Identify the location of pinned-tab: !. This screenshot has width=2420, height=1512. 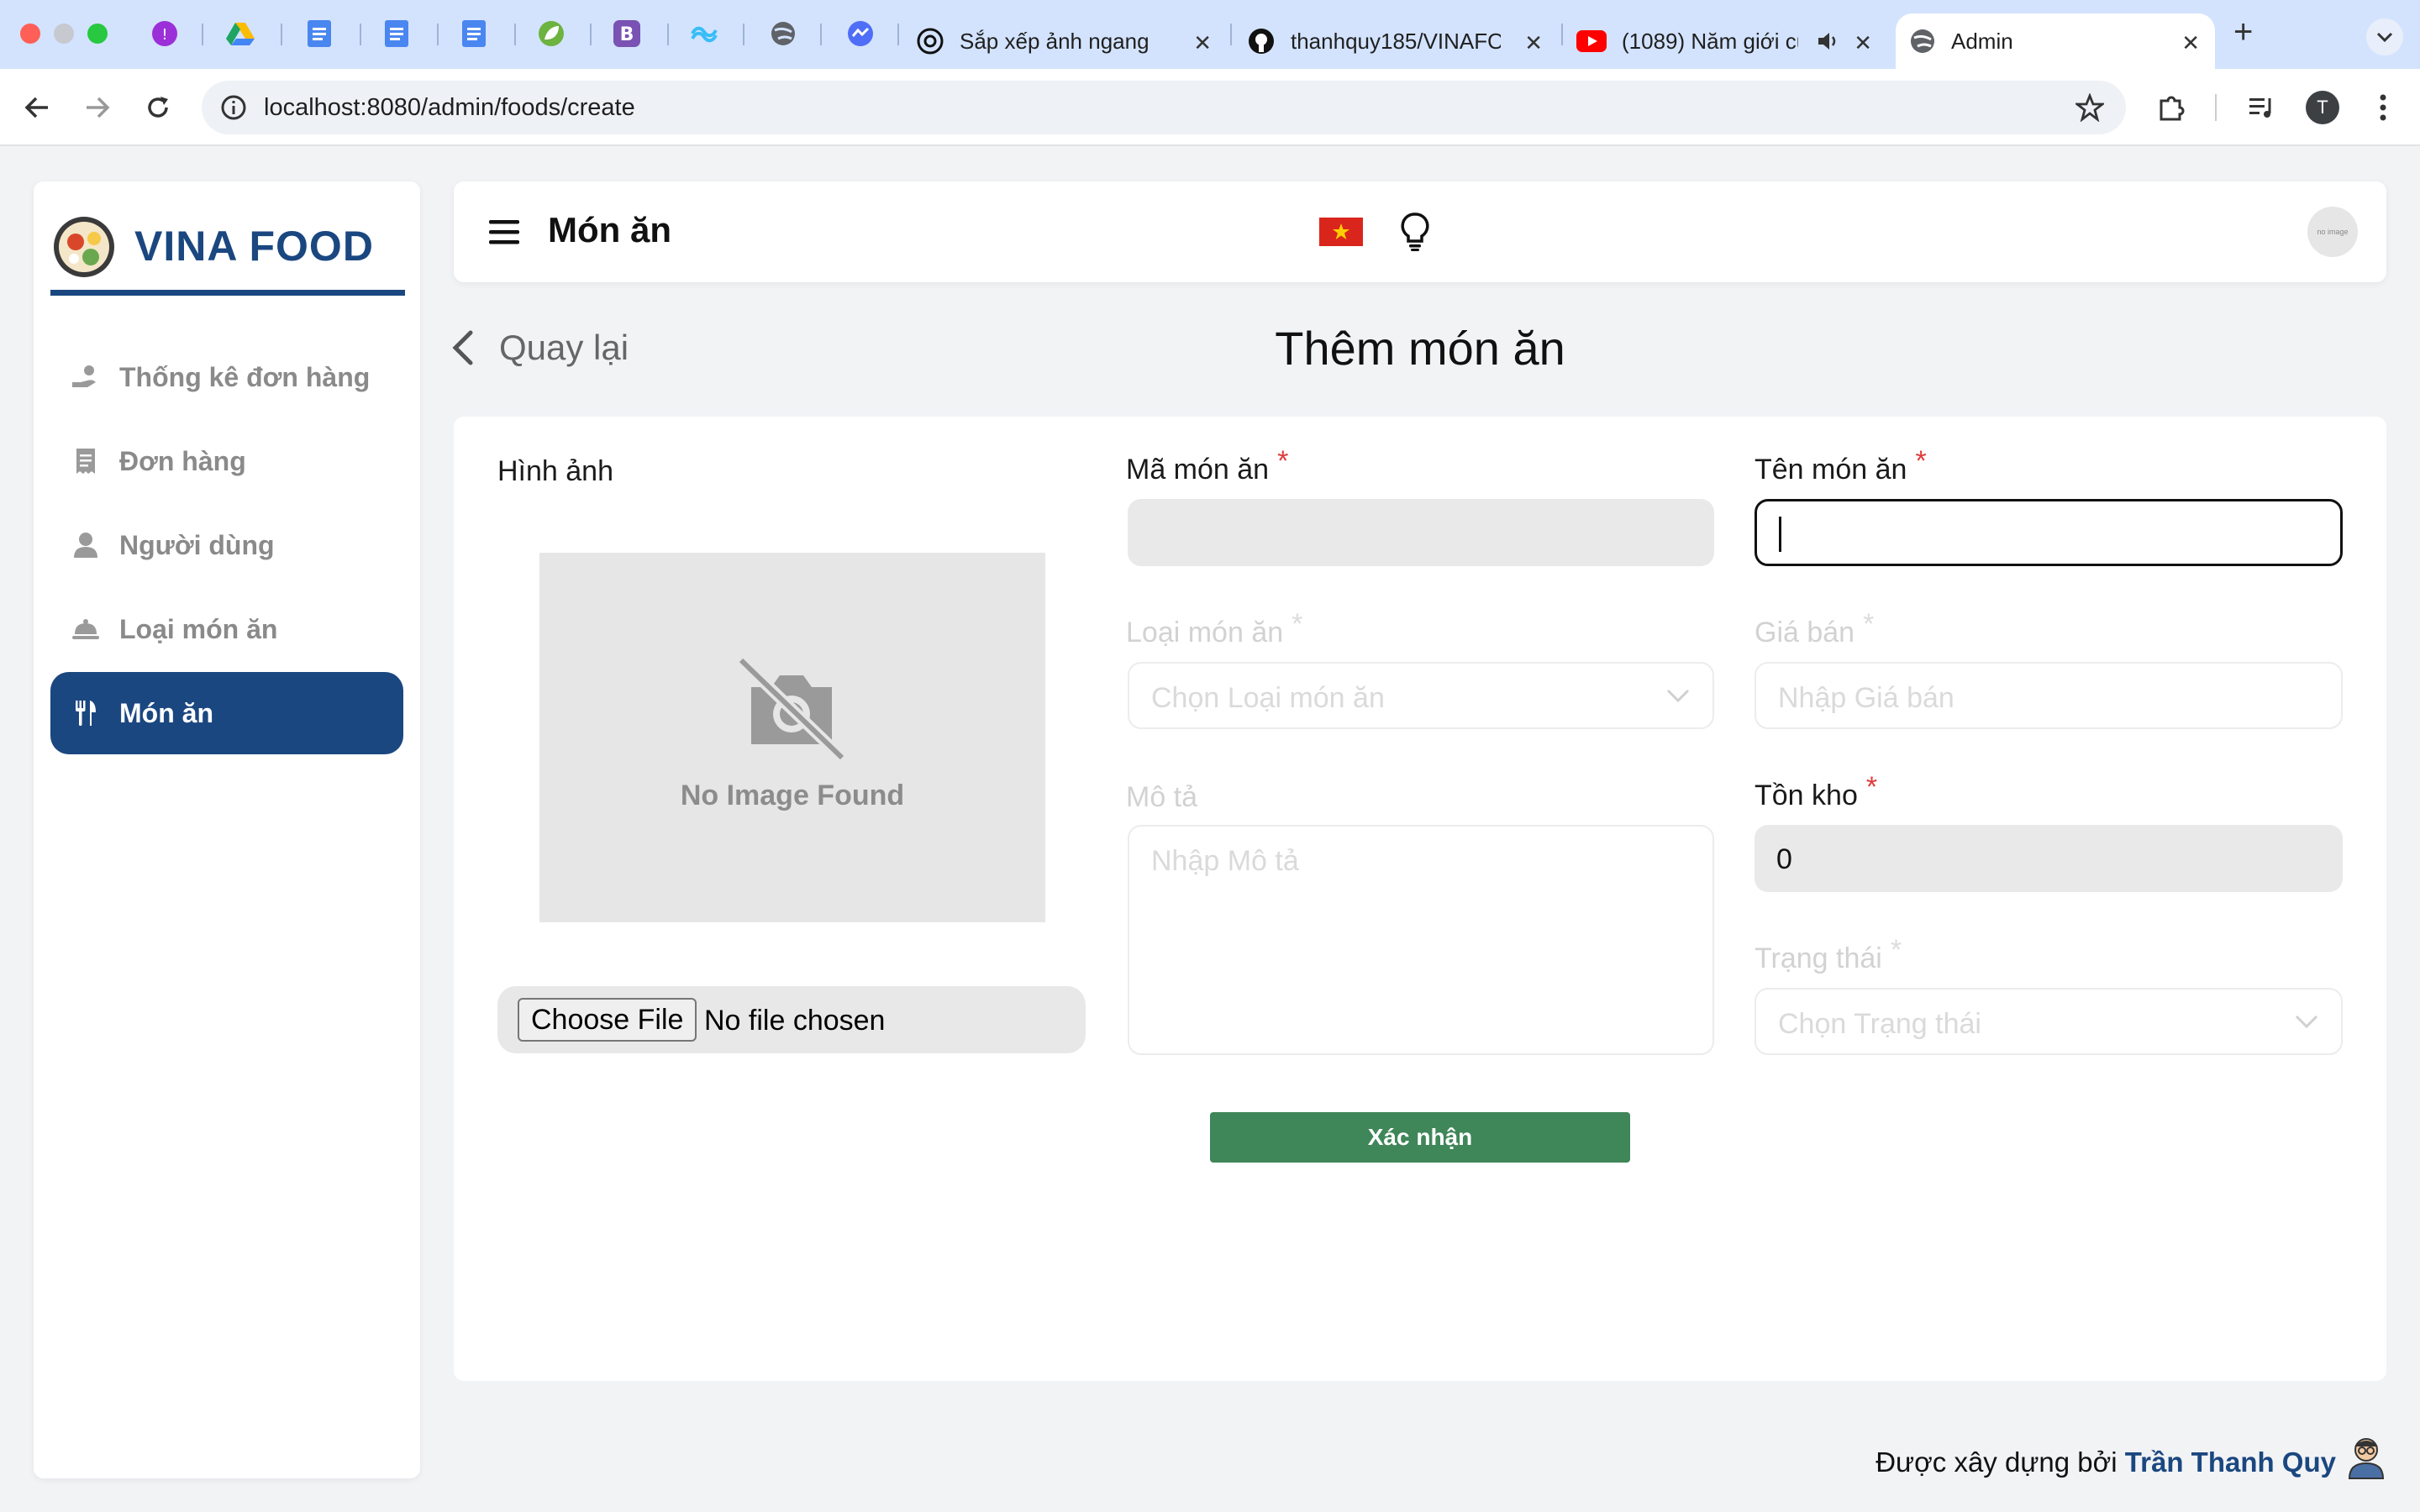
(165, 33).